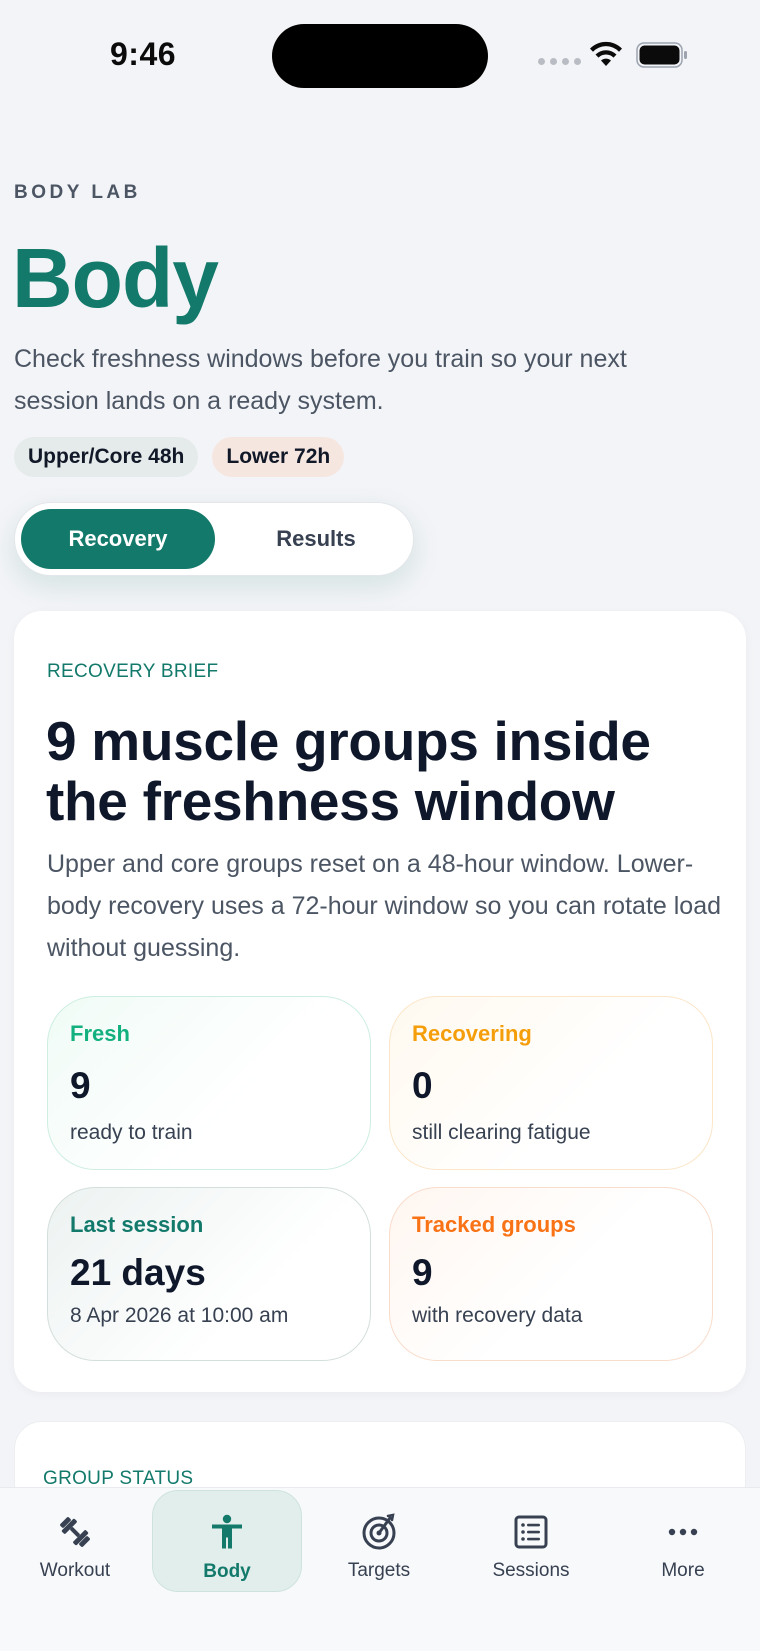 This screenshot has height=1651, width=760. Describe the element at coordinates (80, 1085) in the screenshot. I see `stat-fresh-value: 9` at that location.